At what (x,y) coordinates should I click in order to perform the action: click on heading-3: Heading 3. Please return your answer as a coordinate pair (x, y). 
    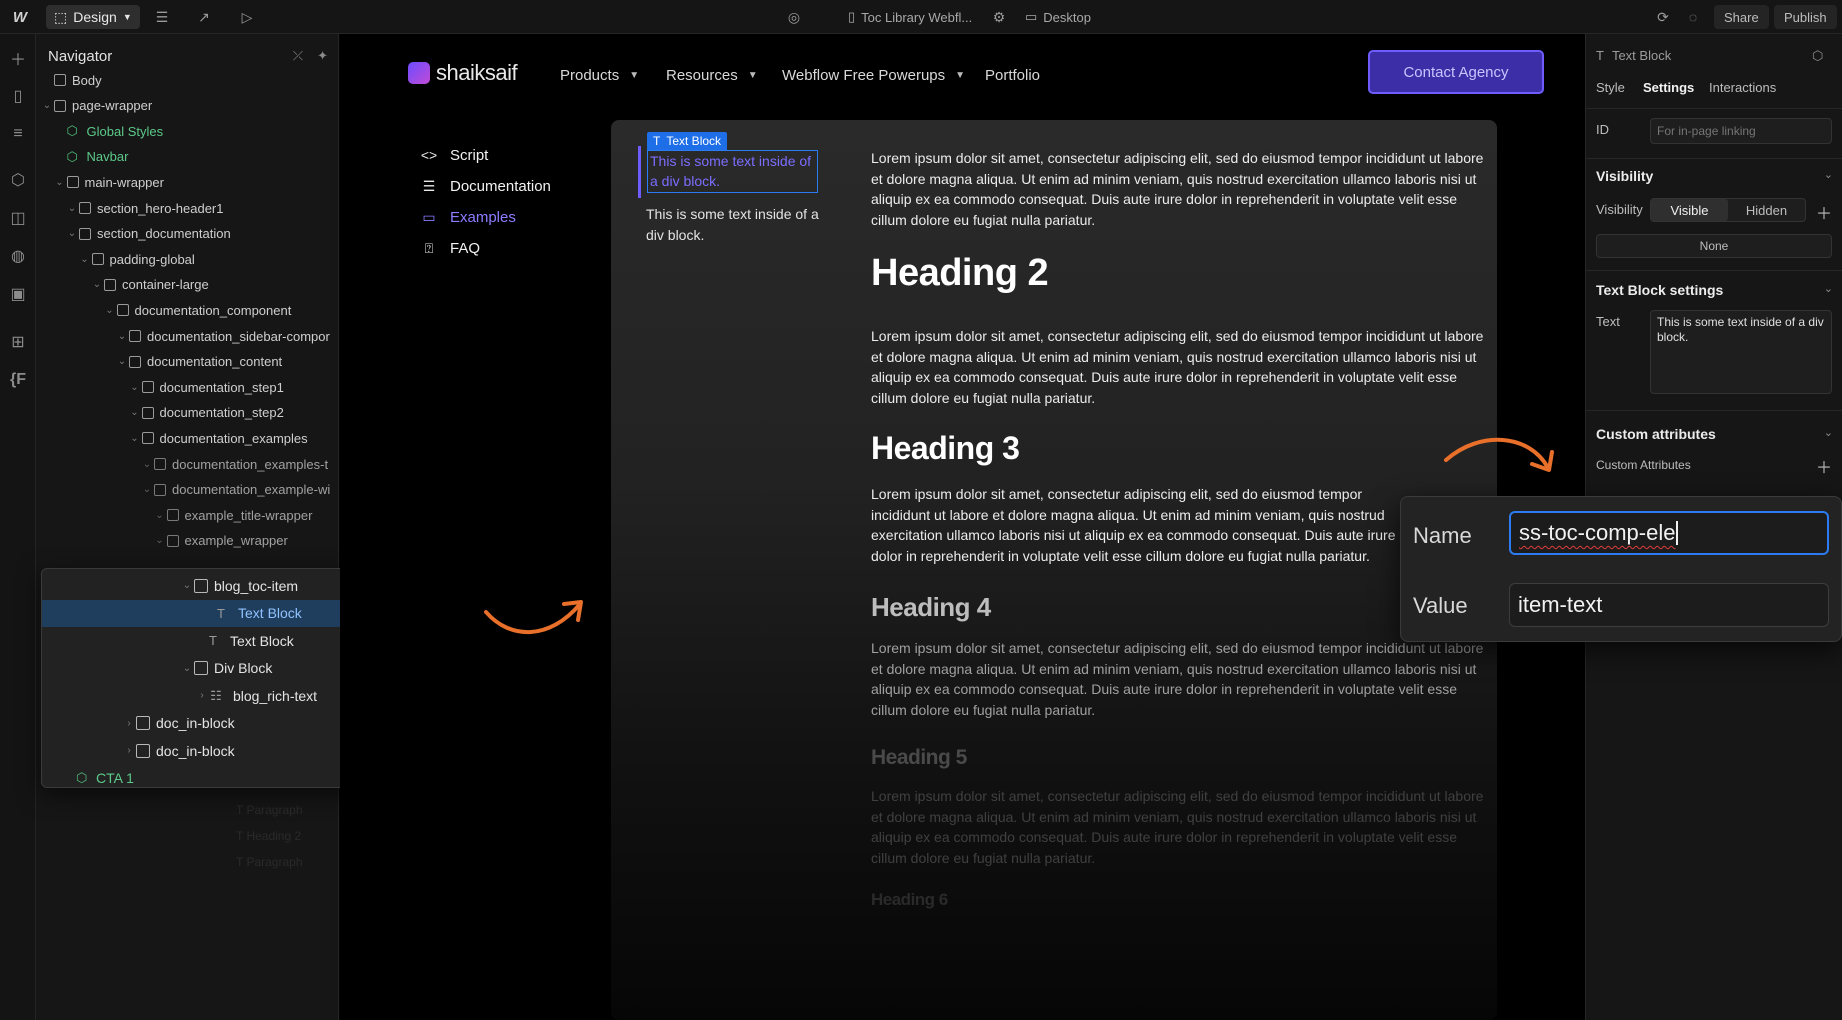
    Looking at the image, I should click on (945, 448).